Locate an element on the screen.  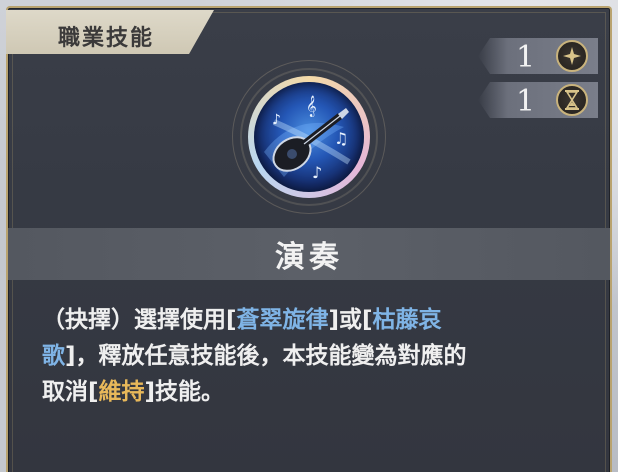
skill-emblem: 𝄞 ♫ ♪ ♪ is located at coordinates (309, 140).